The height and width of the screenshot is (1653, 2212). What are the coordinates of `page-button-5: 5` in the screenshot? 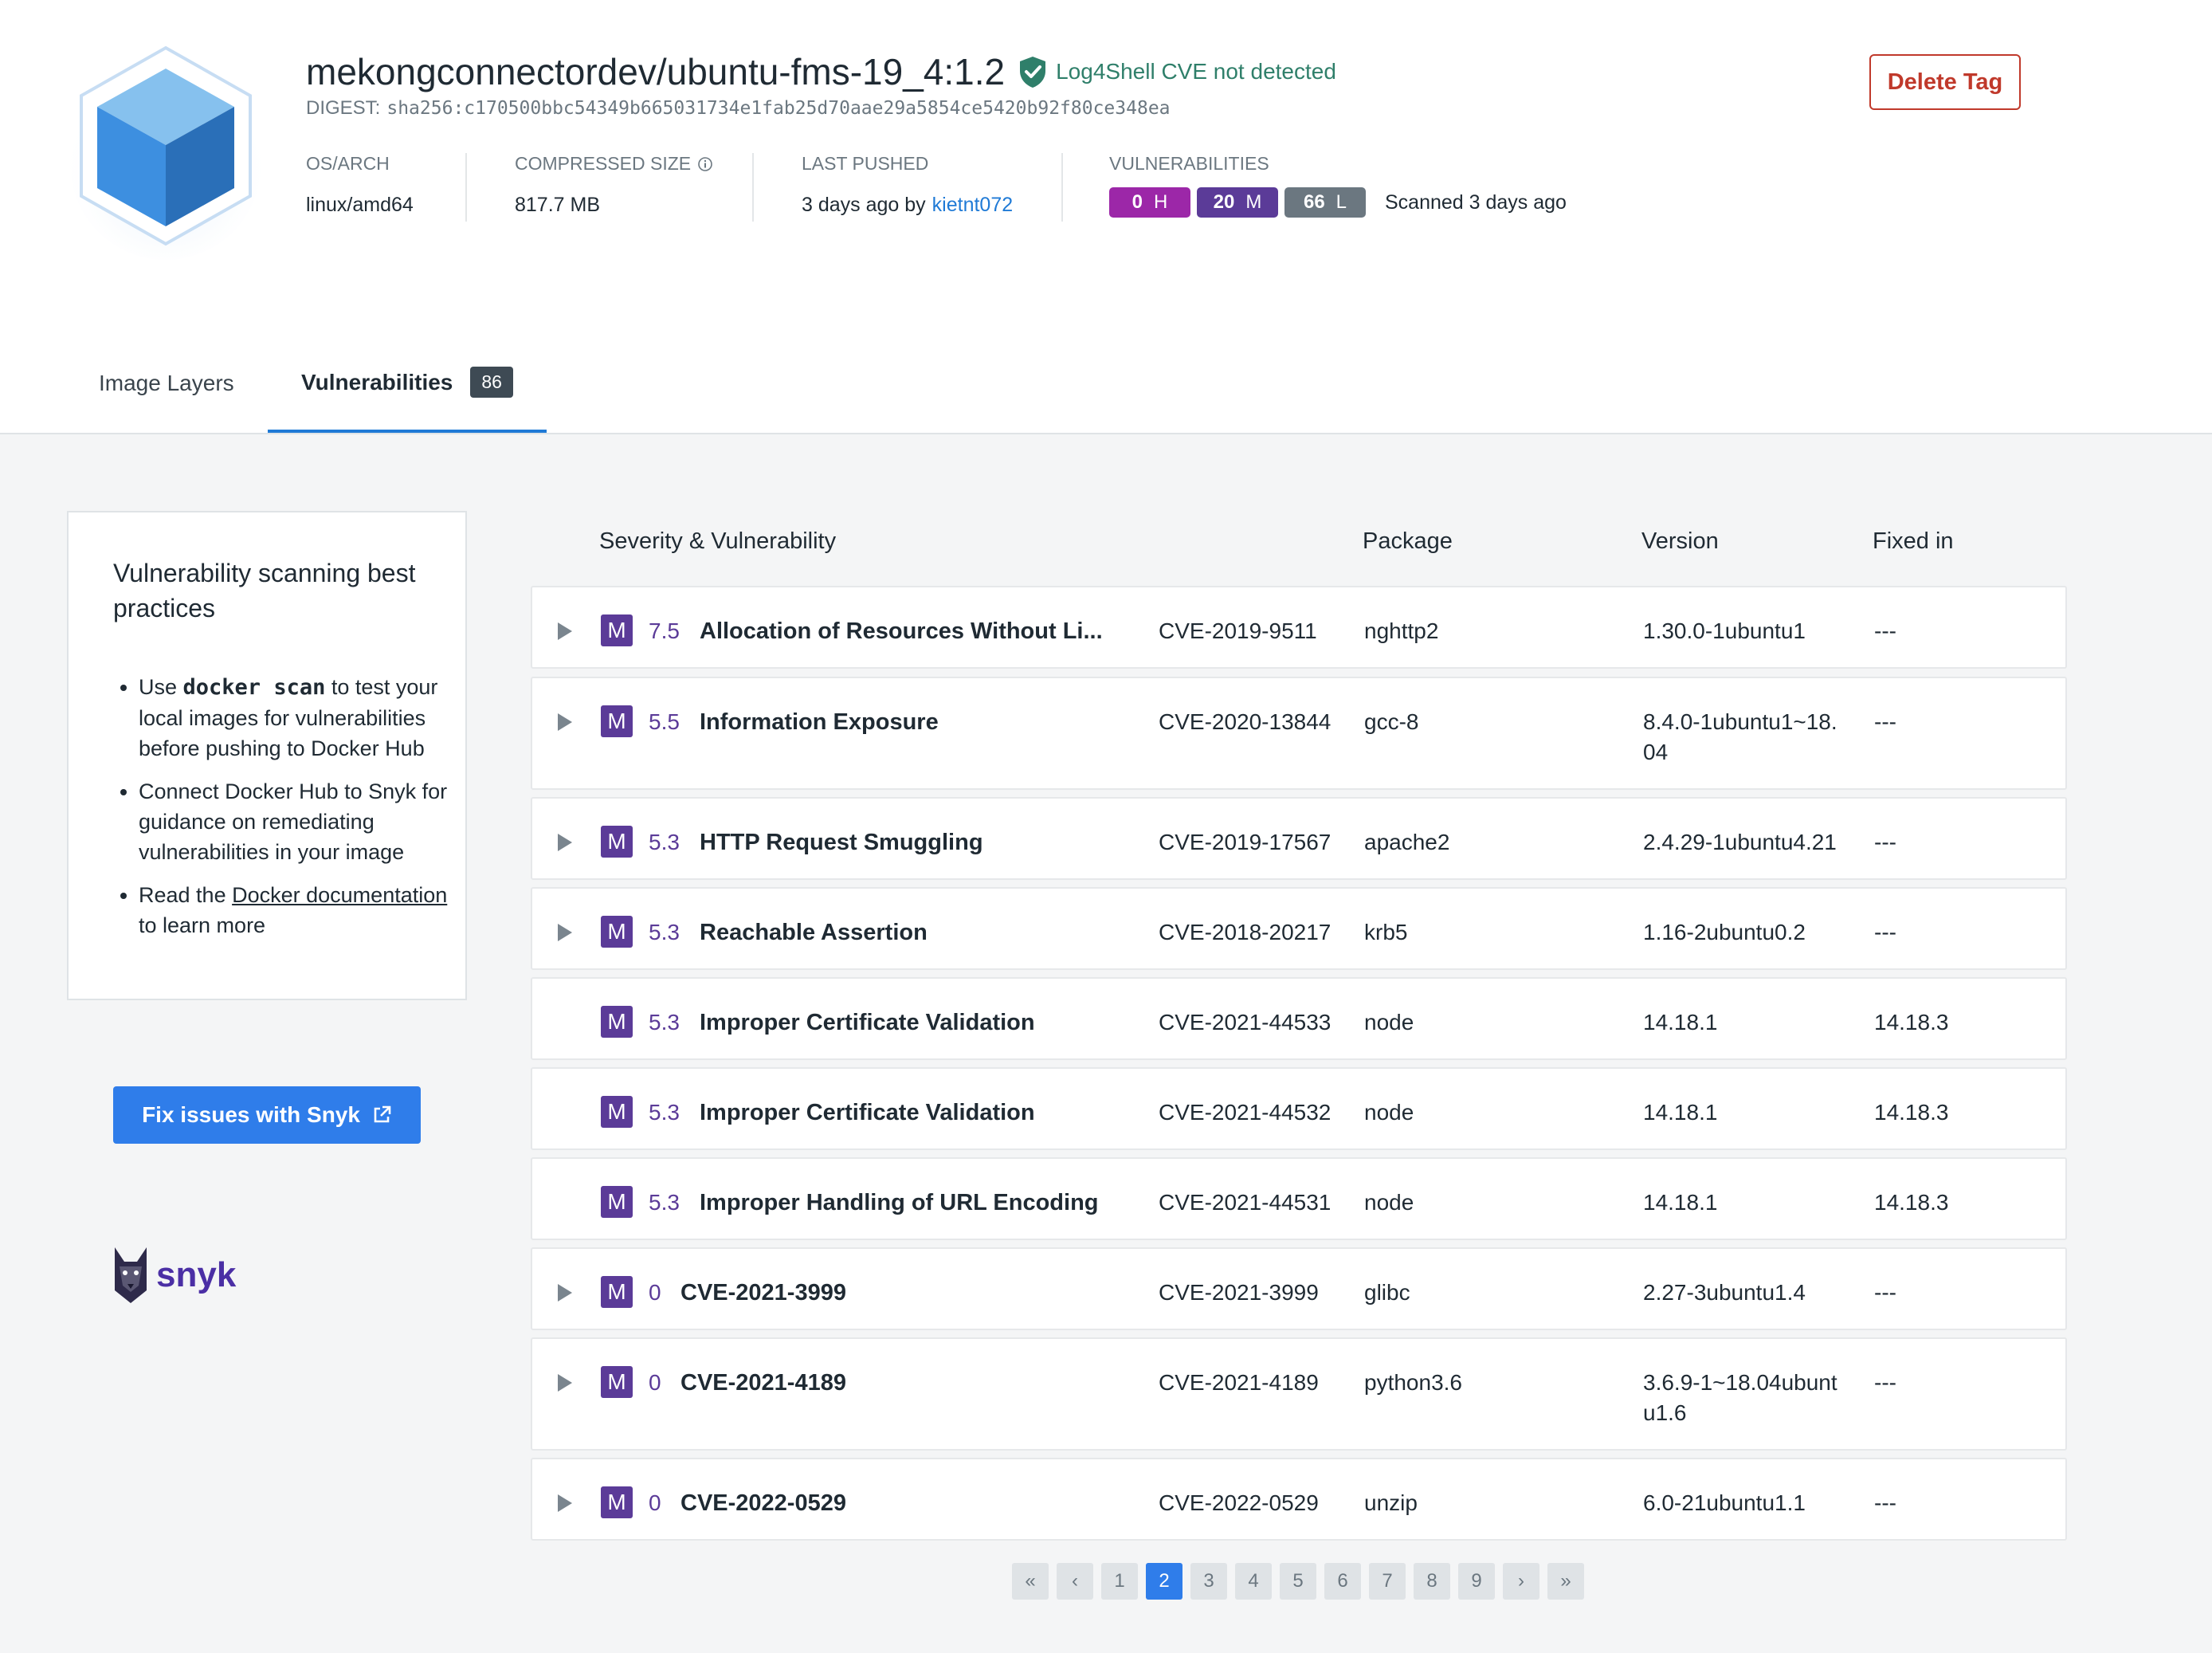 It's located at (1298, 1581).